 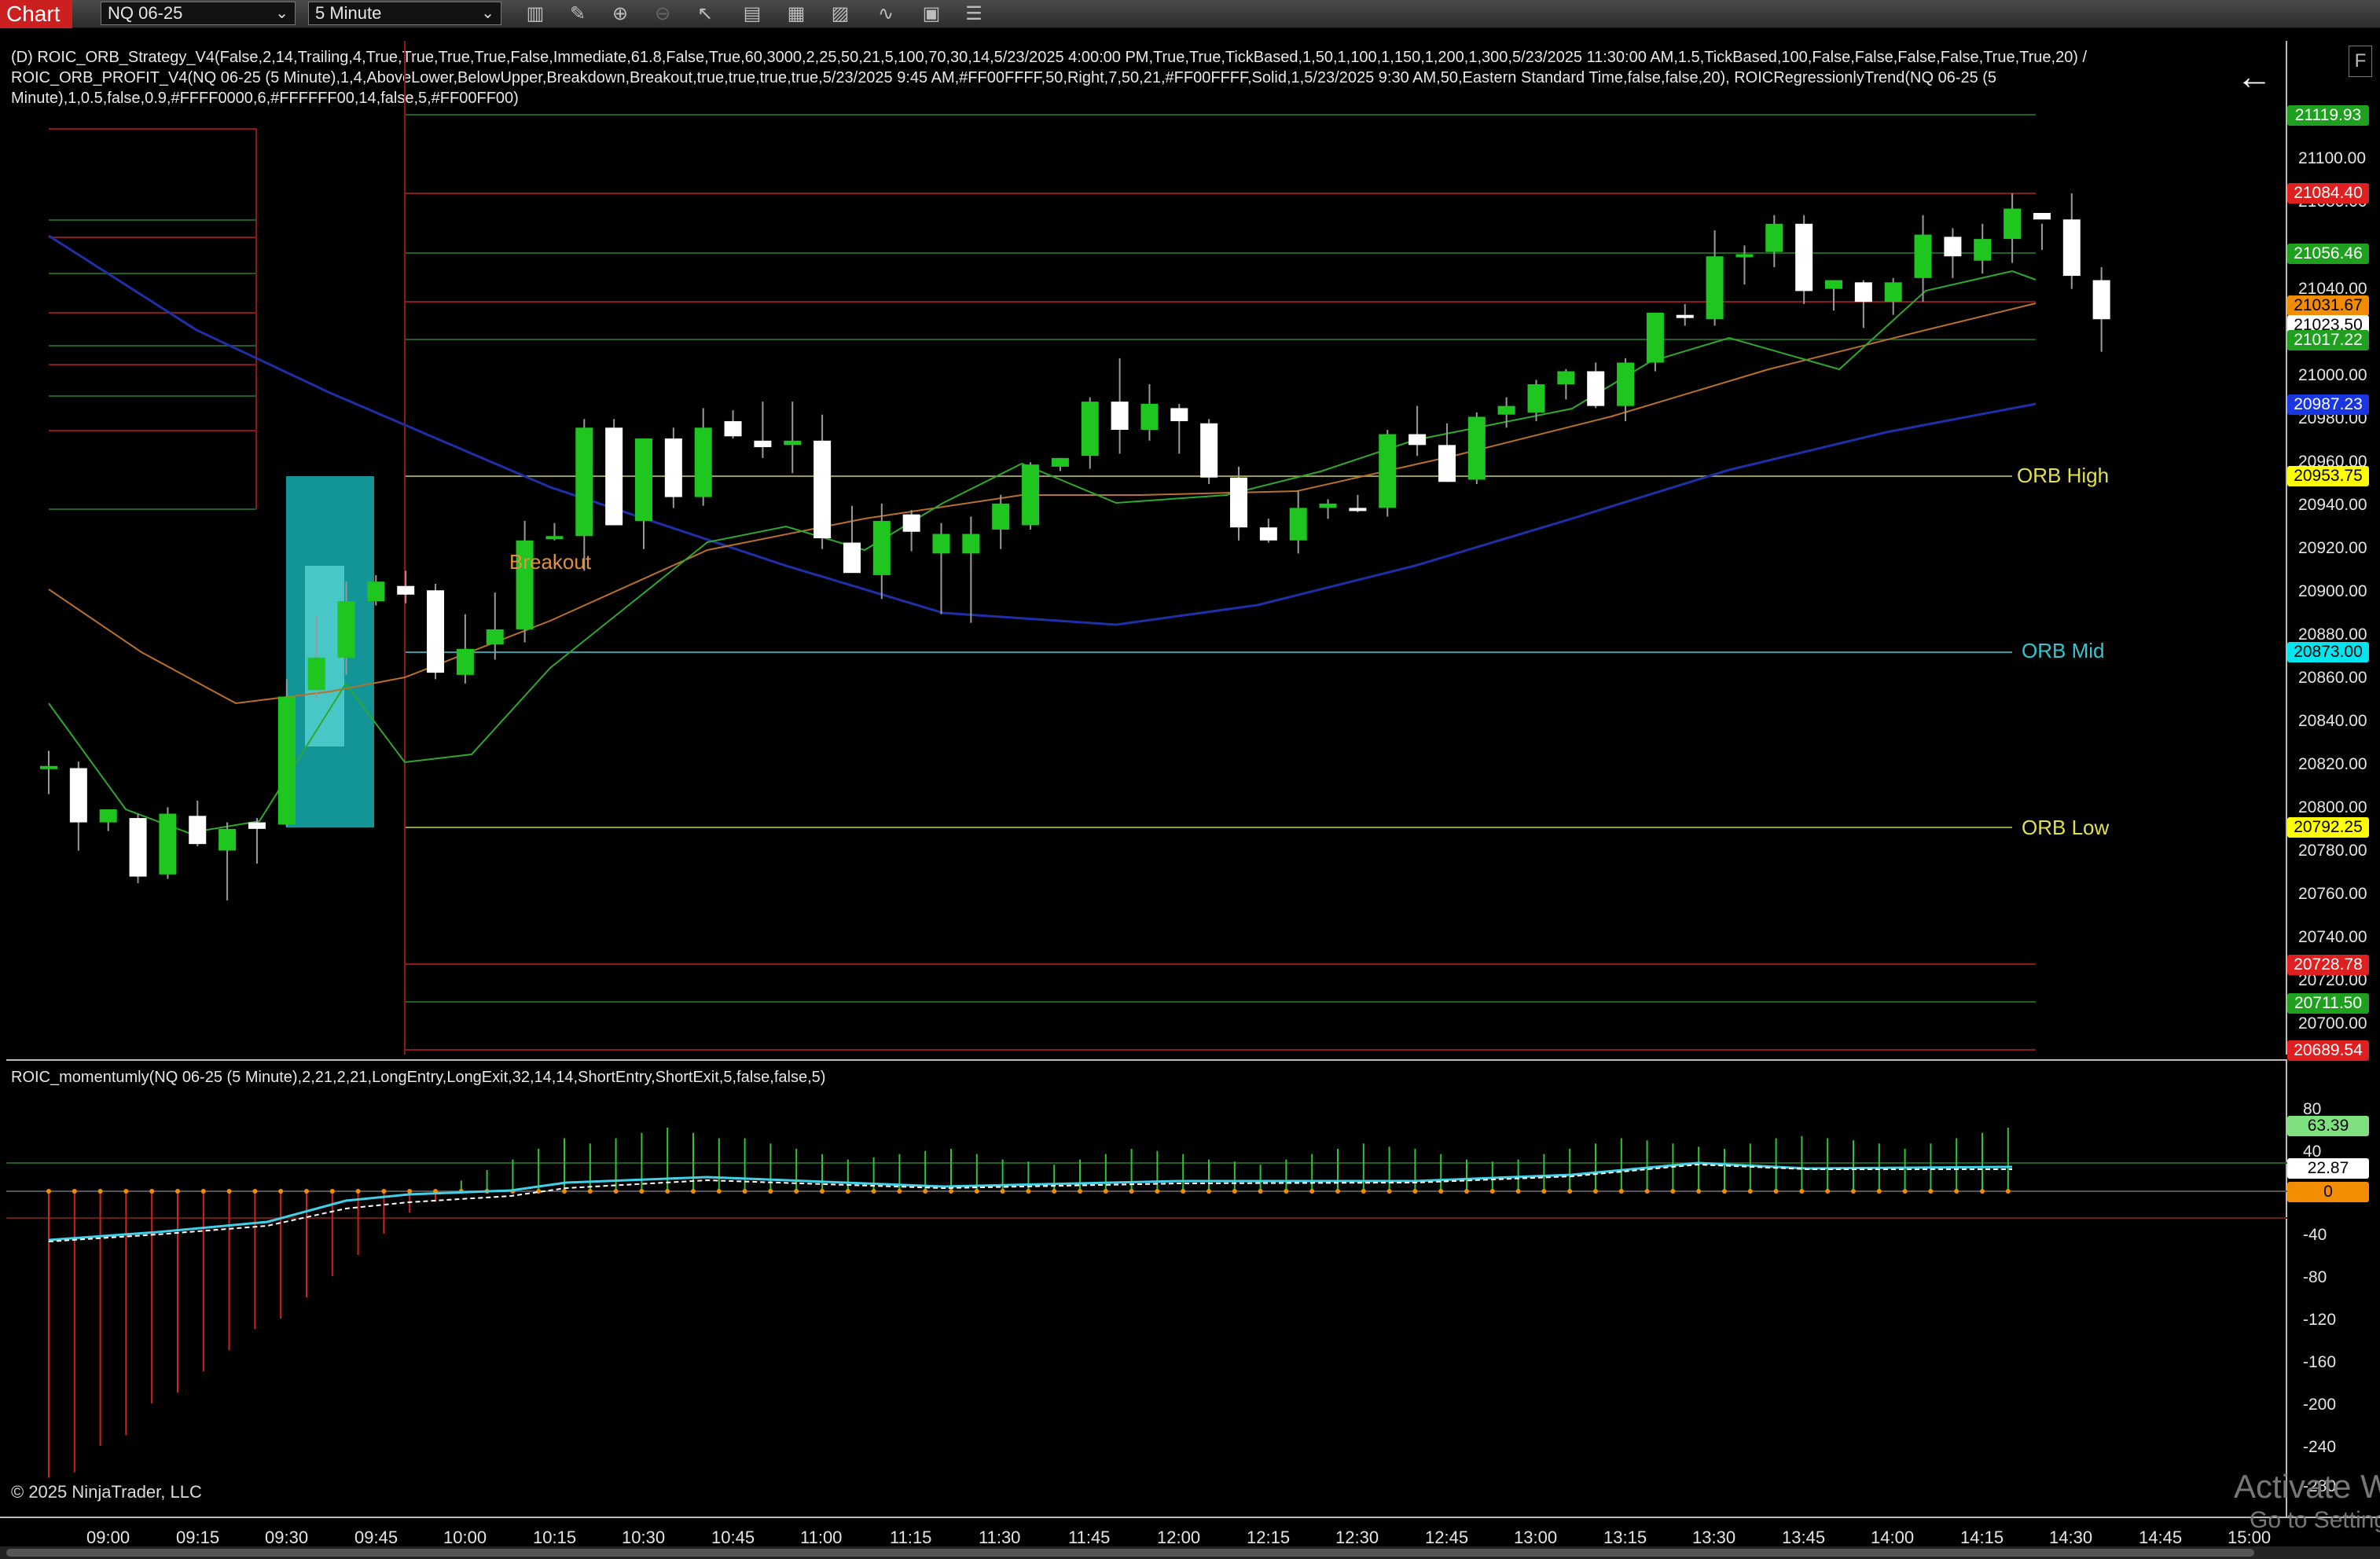 What do you see at coordinates (2332, 894) in the screenshot?
I see `price-axis-tick: 20760.00` at bounding box center [2332, 894].